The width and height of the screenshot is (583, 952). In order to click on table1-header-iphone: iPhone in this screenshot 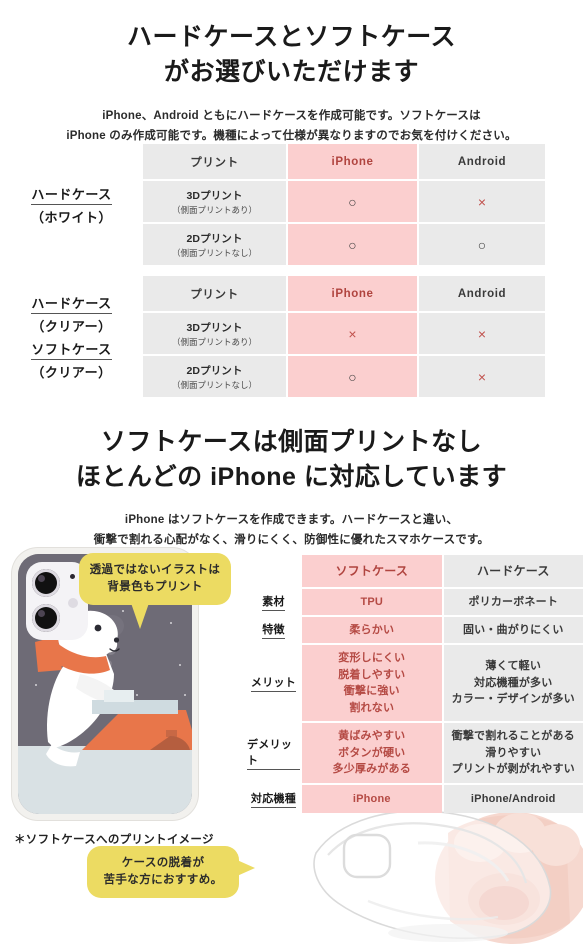, I will do `click(352, 161)`.